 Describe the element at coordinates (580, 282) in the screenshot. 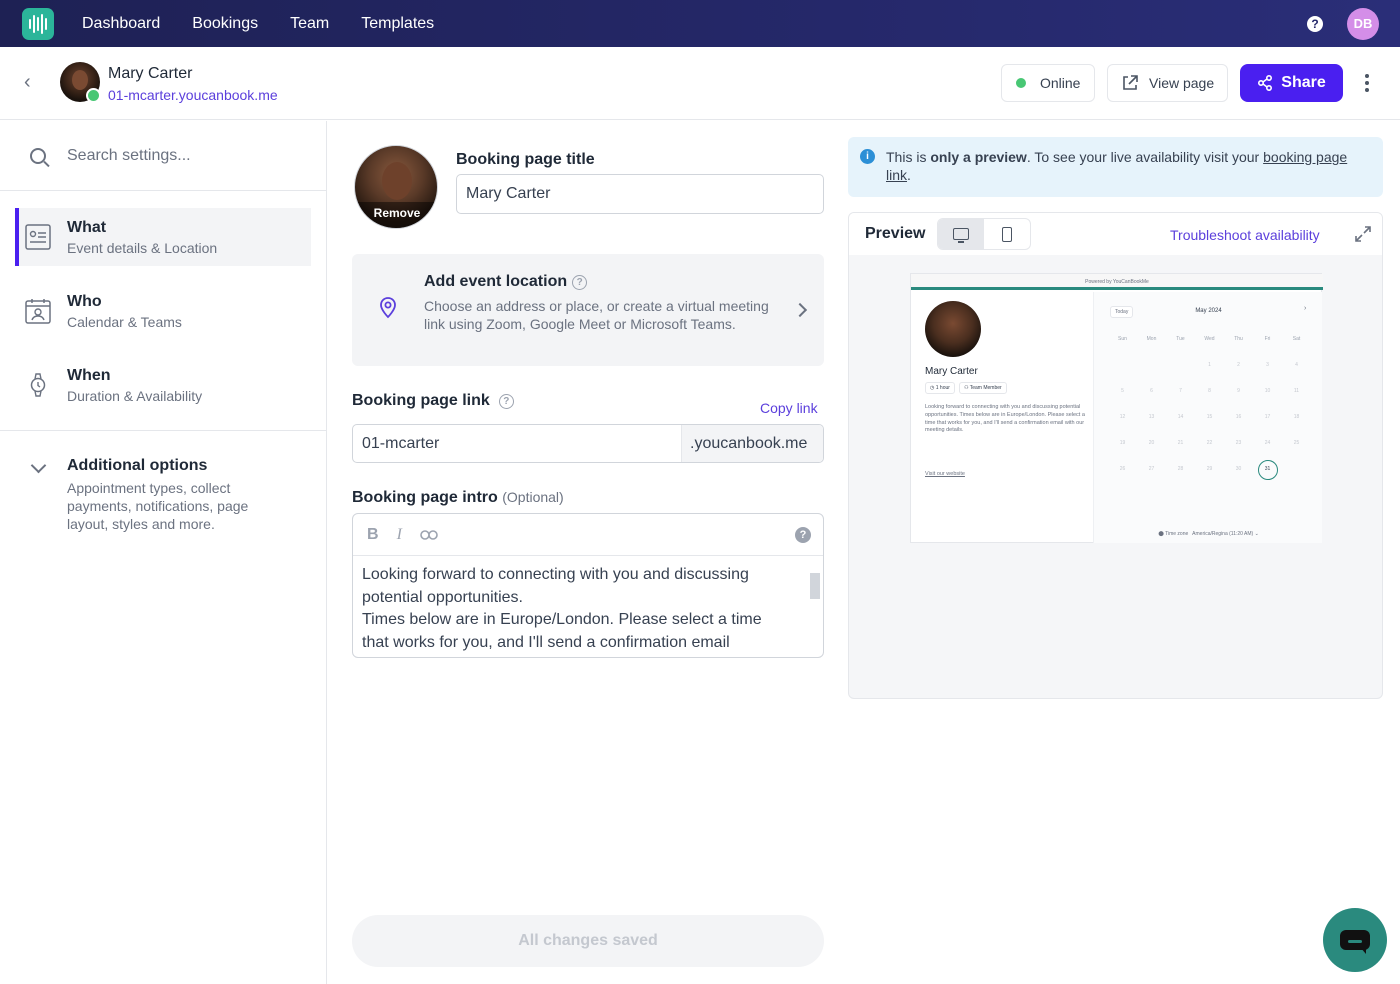

I see `location-help-icon: ?` at that location.